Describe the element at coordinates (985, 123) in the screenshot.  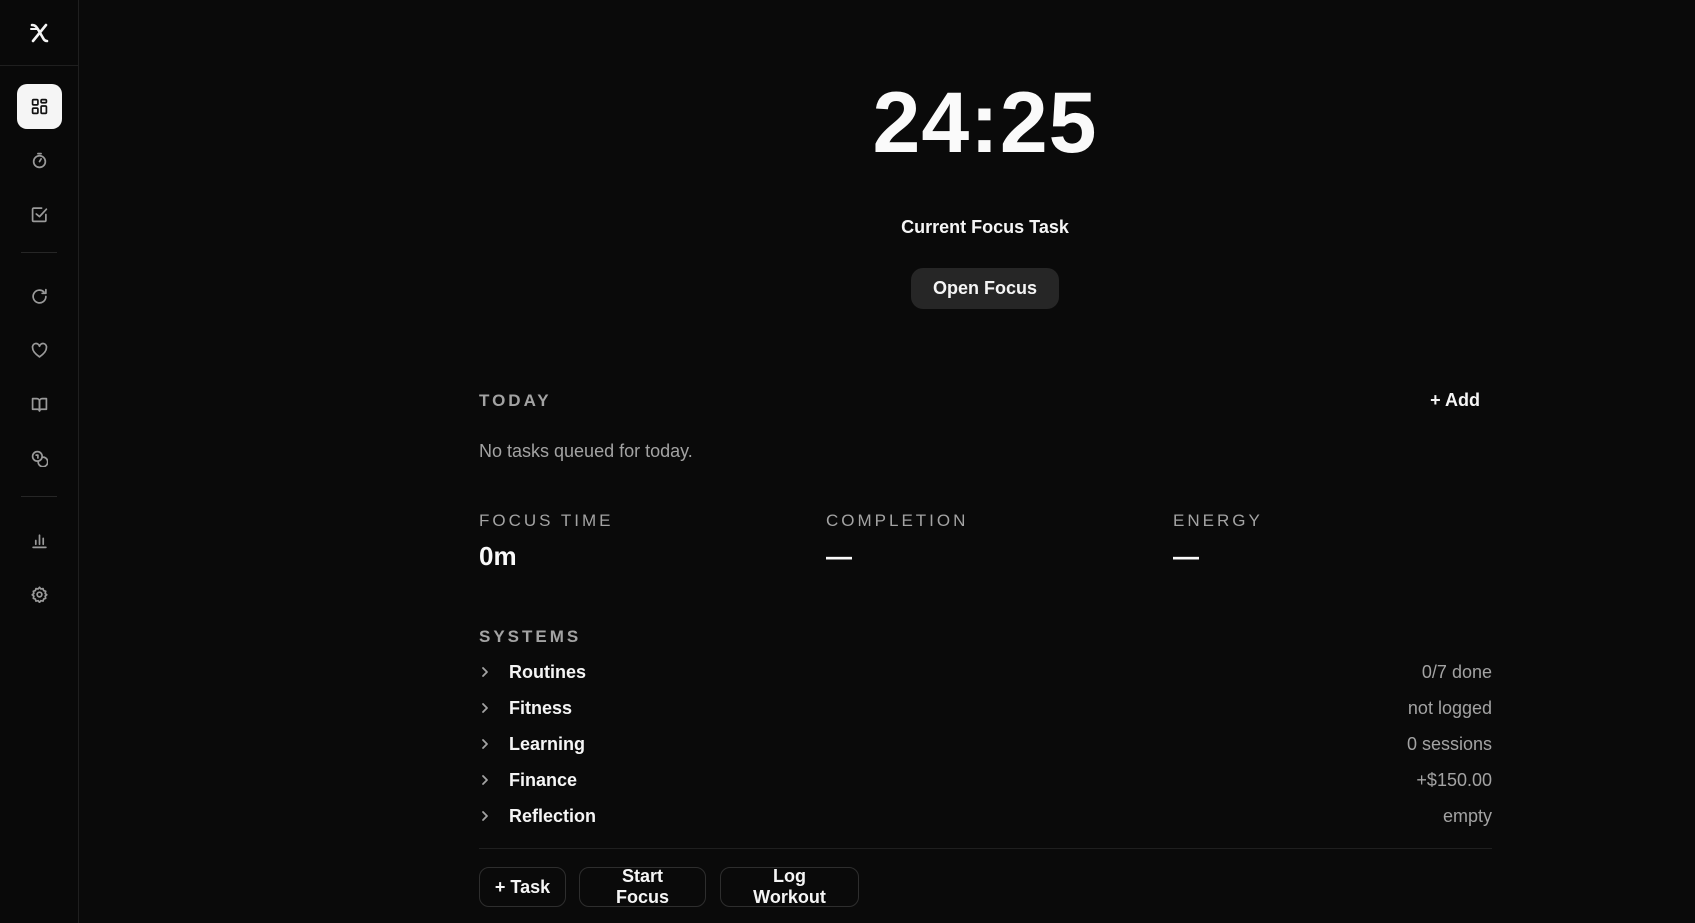
I see `focus-timer-display: 24:25` at that location.